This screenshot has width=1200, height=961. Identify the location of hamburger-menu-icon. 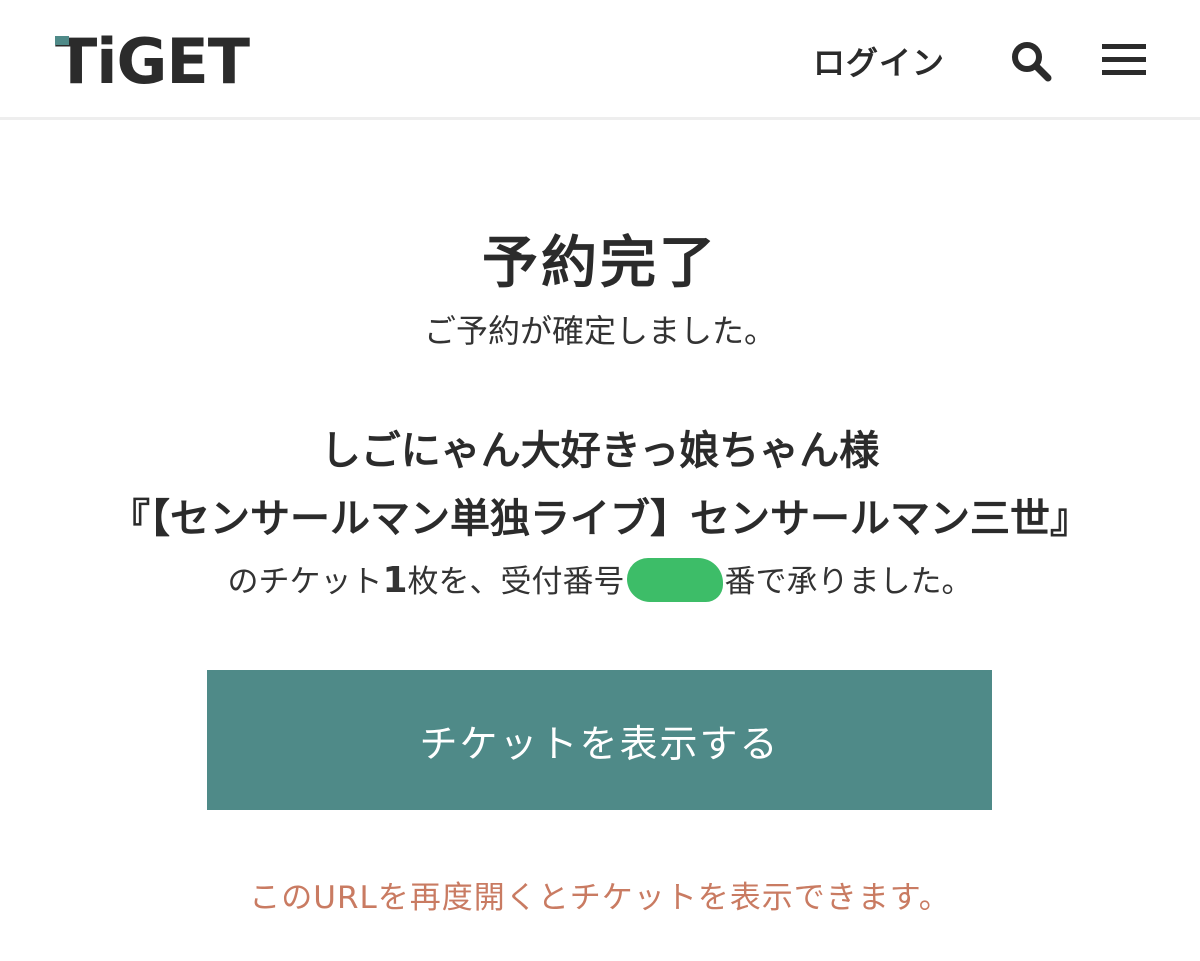
(1124, 59).